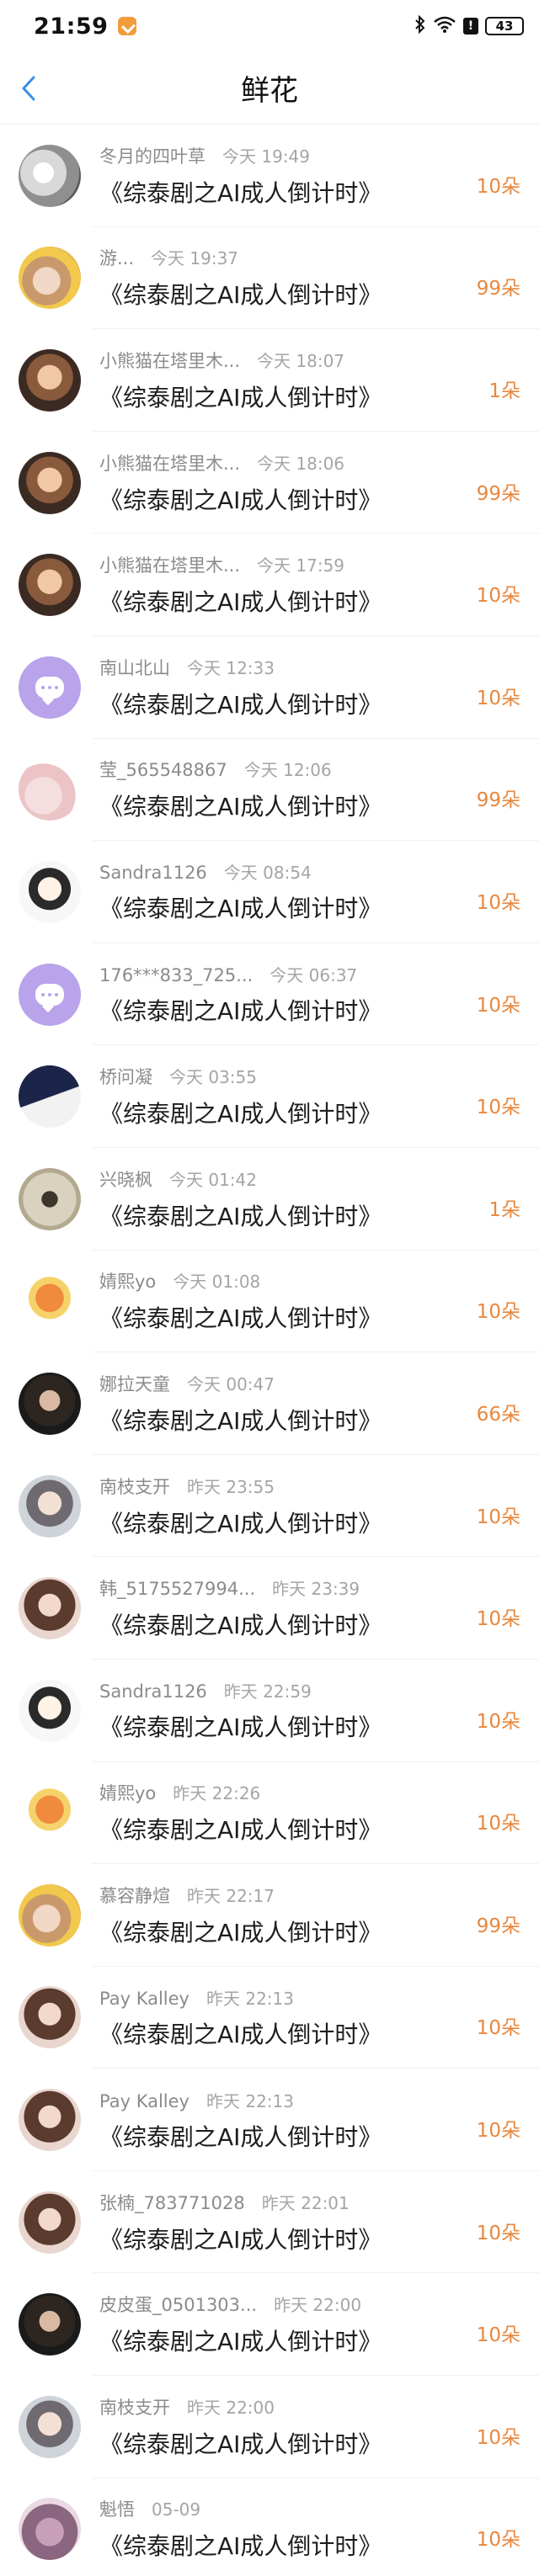  Describe the element at coordinates (470, 26) in the screenshot. I see `alert-icon: !` at that location.